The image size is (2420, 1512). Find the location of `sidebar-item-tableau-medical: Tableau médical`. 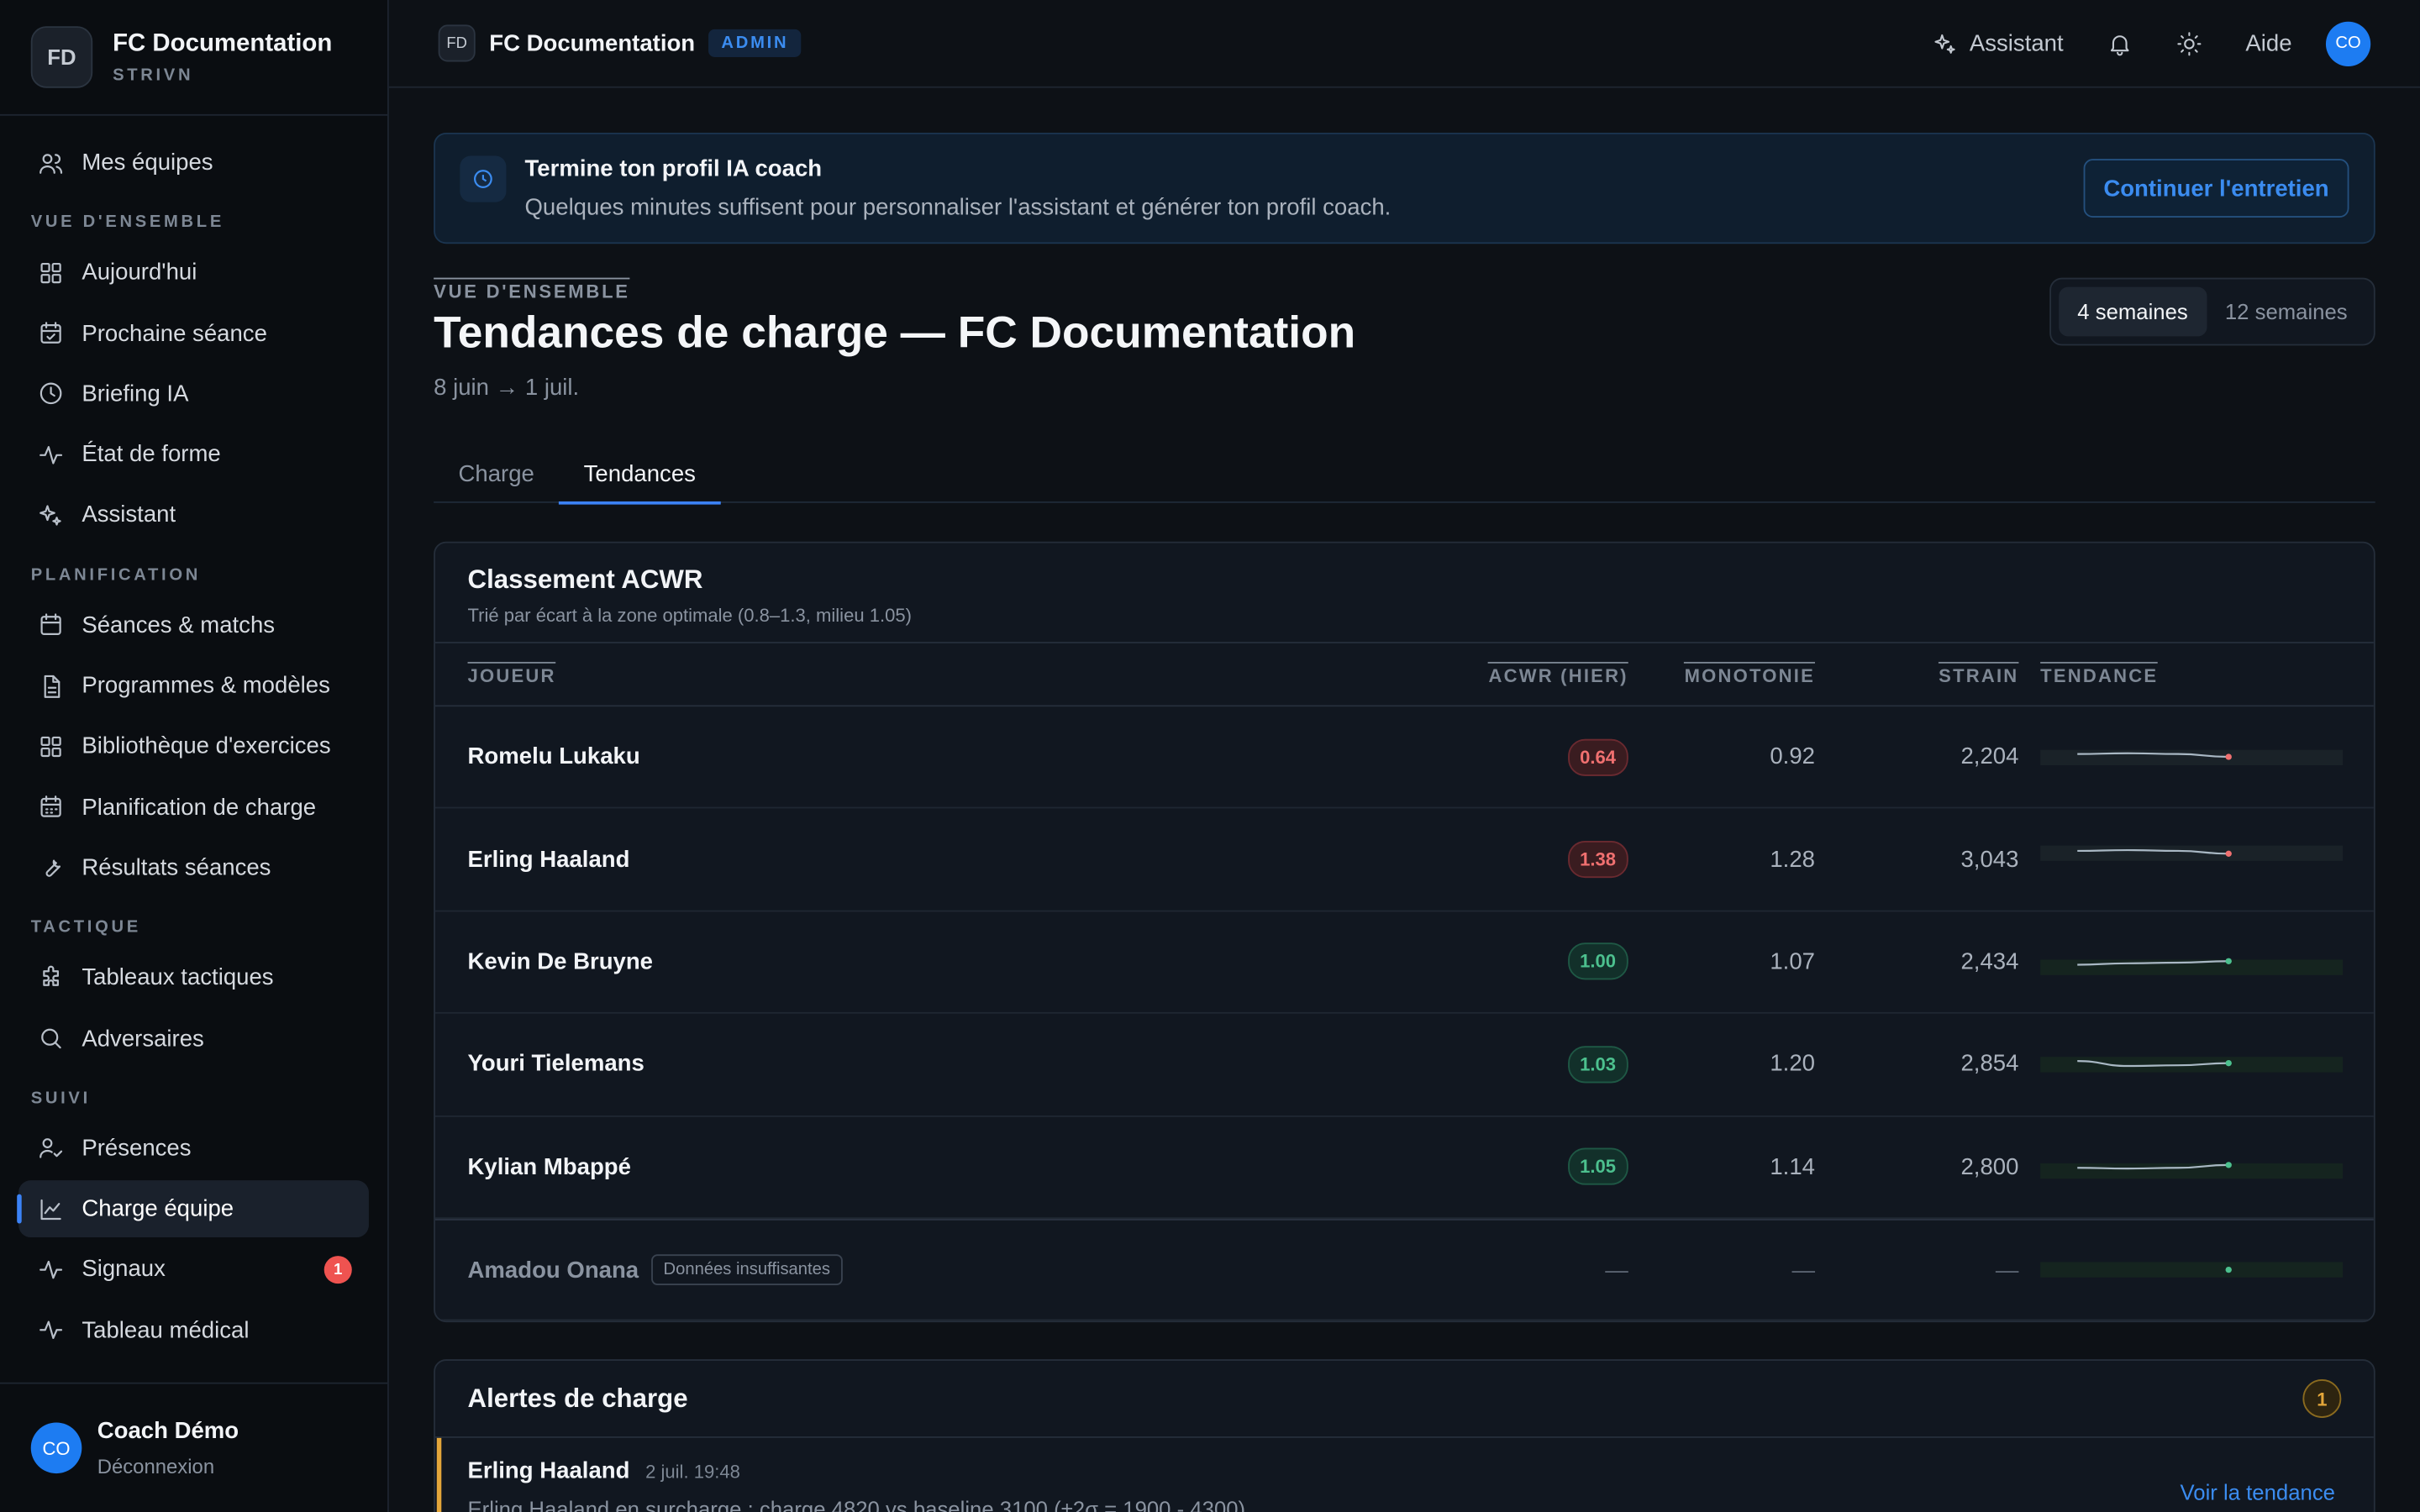

sidebar-item-tableau-medical: Tableau médical is located at coordinates (193, 1330).